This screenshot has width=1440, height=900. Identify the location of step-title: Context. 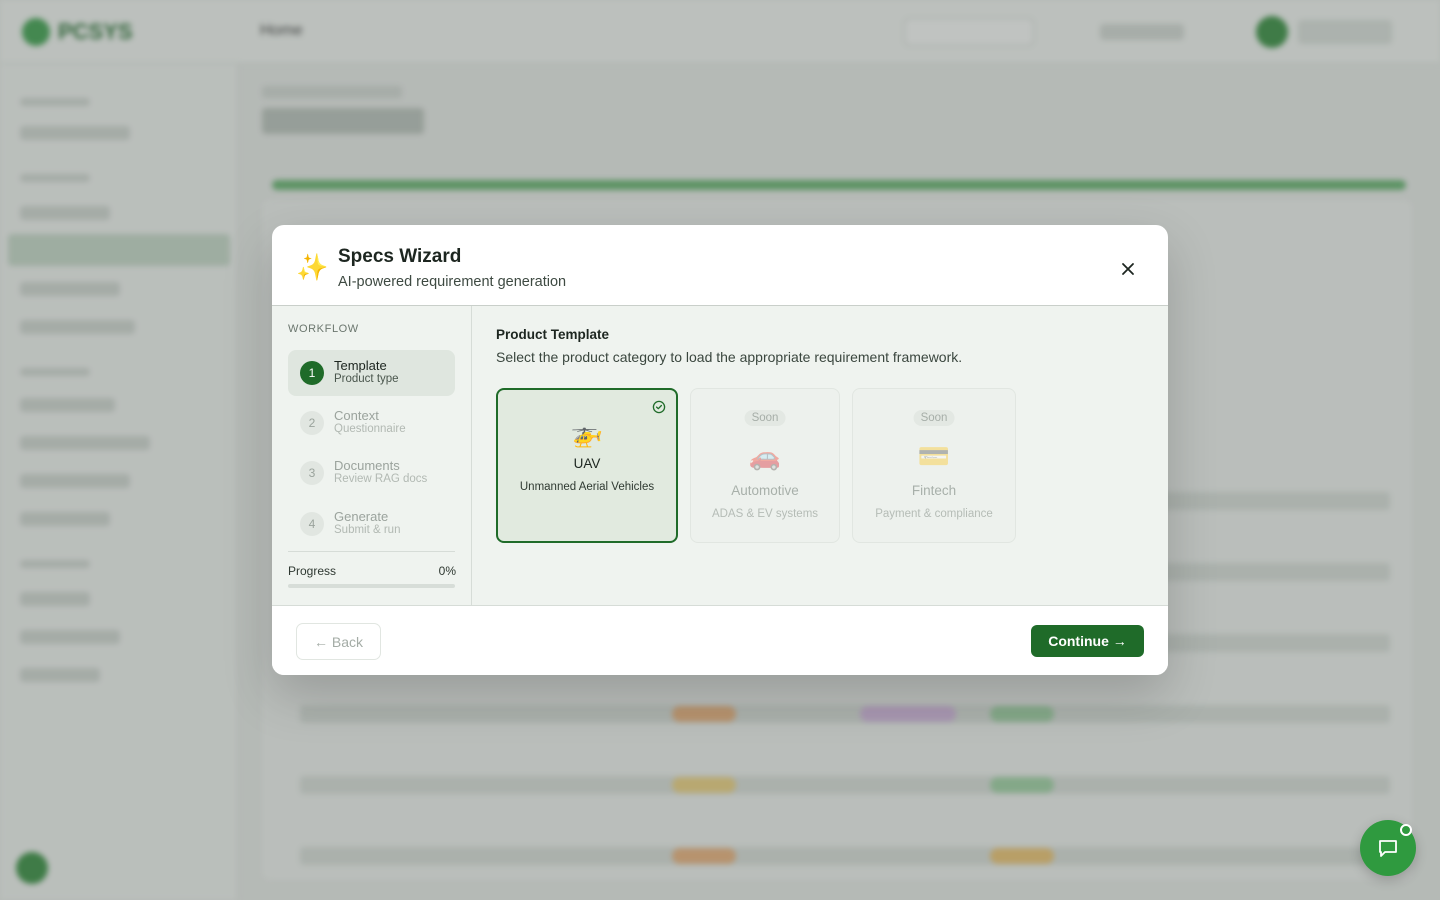
(356, 415).